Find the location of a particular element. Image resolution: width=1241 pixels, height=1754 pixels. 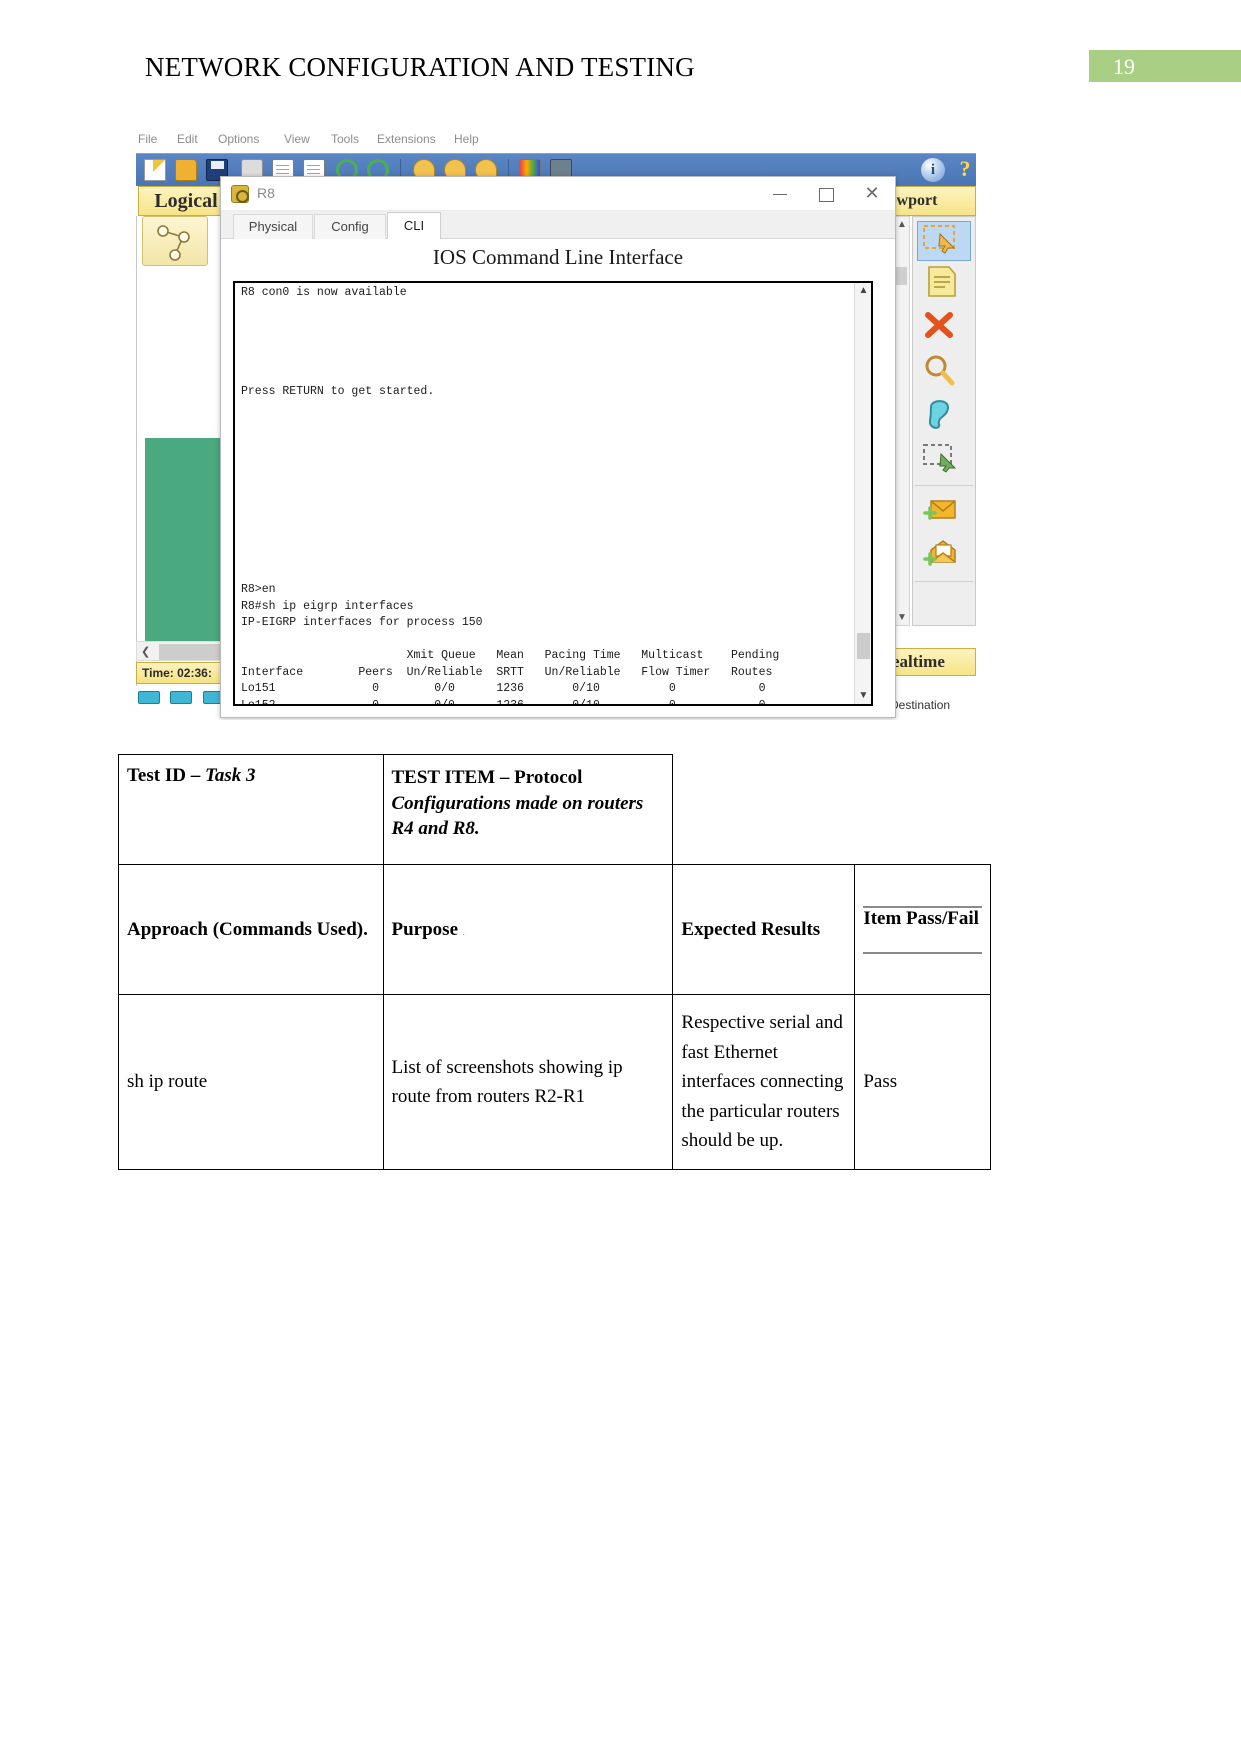

draw-shape-icon is located at coordinates (944, 417).